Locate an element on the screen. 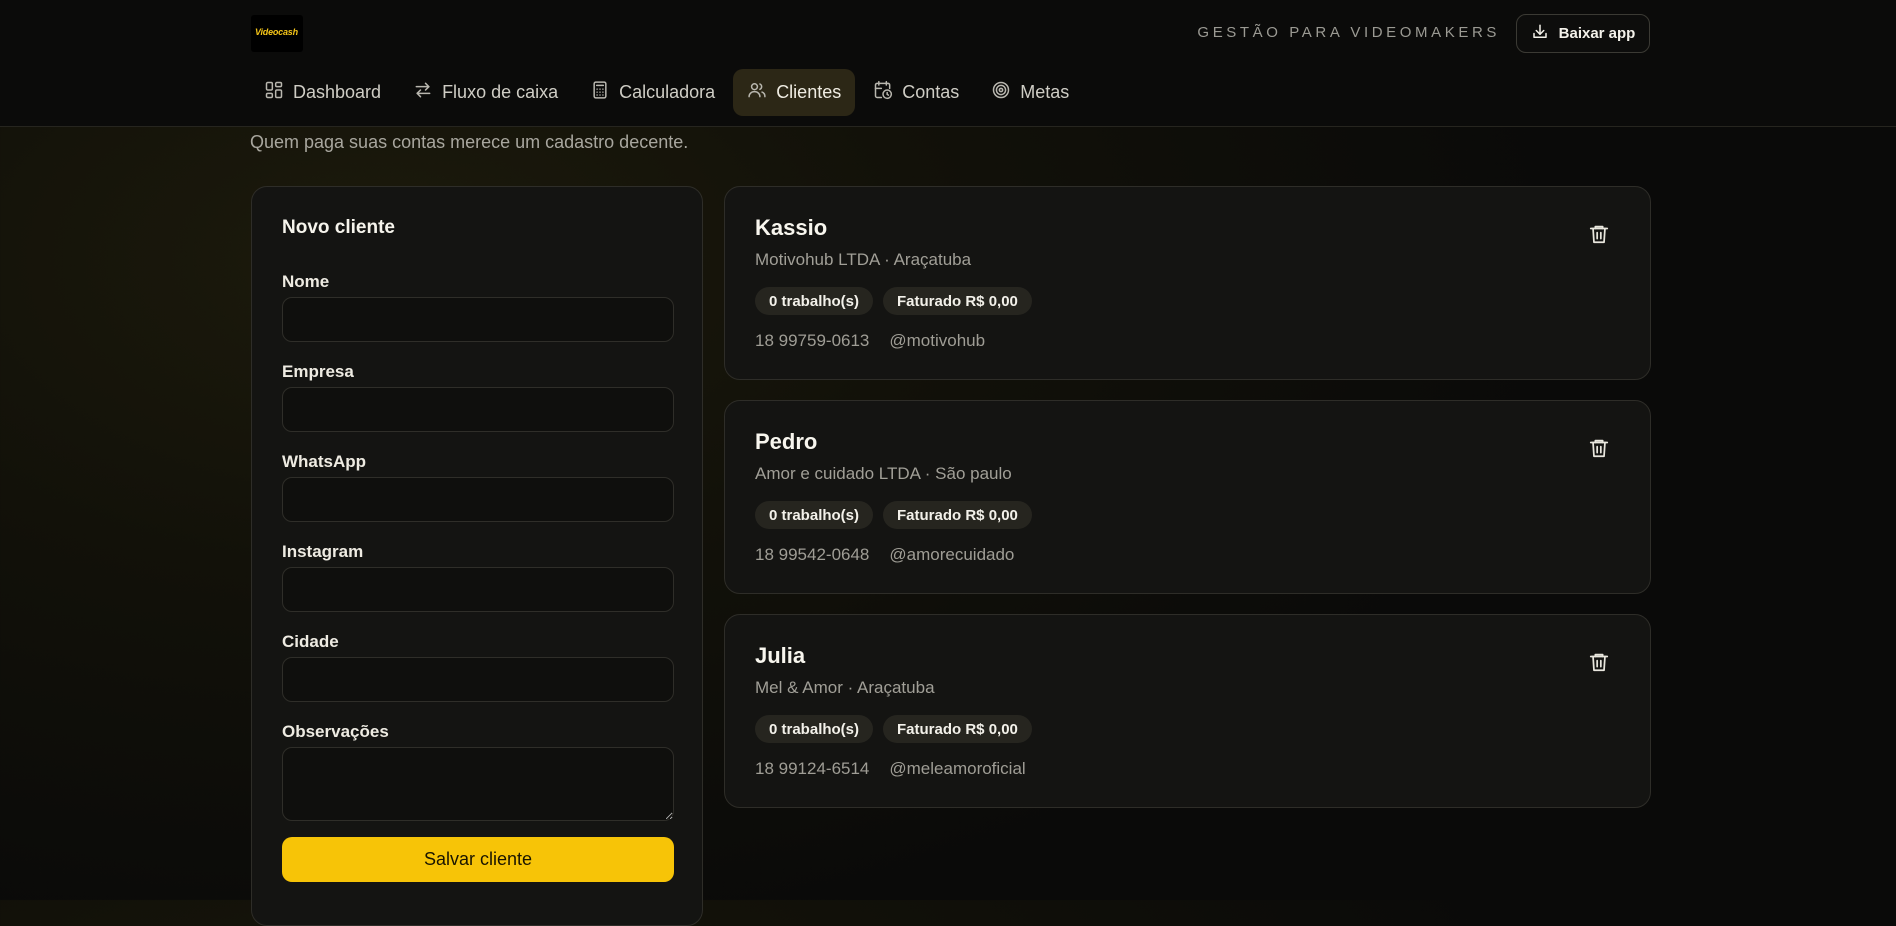 The image size is (1896, 926). nav-item-calculadora: Calculadora is located at coordinates (652, 92).